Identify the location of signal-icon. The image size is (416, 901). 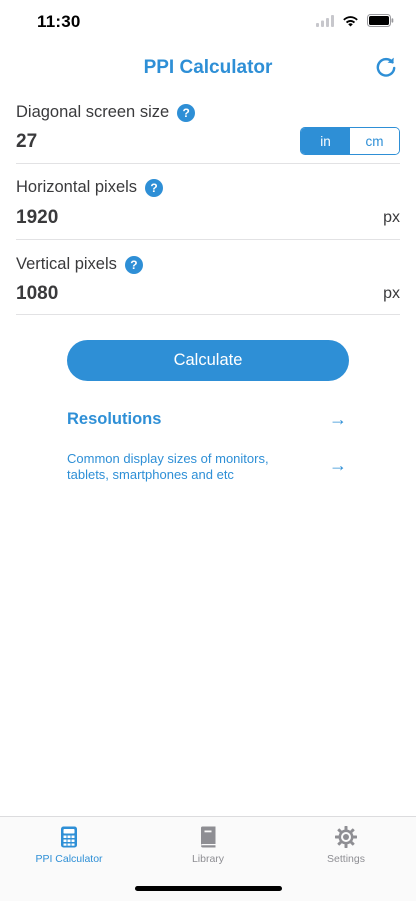
(325, 20).